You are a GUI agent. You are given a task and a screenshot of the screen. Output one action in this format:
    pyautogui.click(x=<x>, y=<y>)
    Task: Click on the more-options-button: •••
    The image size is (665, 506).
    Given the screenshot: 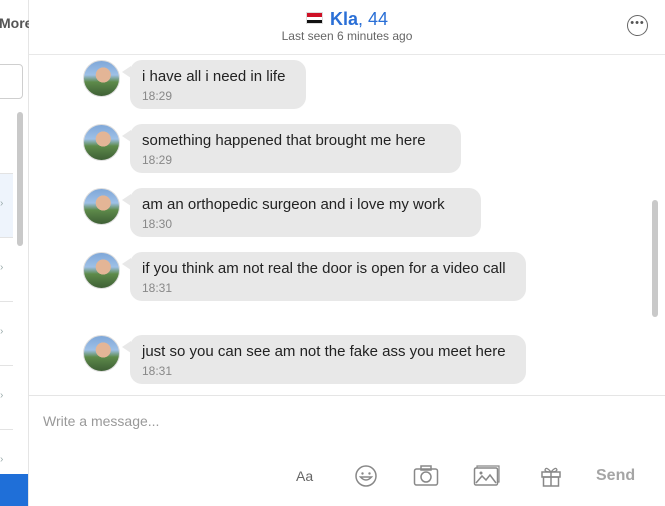 What is the action you would take?
    pyautogui.click(x=637, y=25)
    